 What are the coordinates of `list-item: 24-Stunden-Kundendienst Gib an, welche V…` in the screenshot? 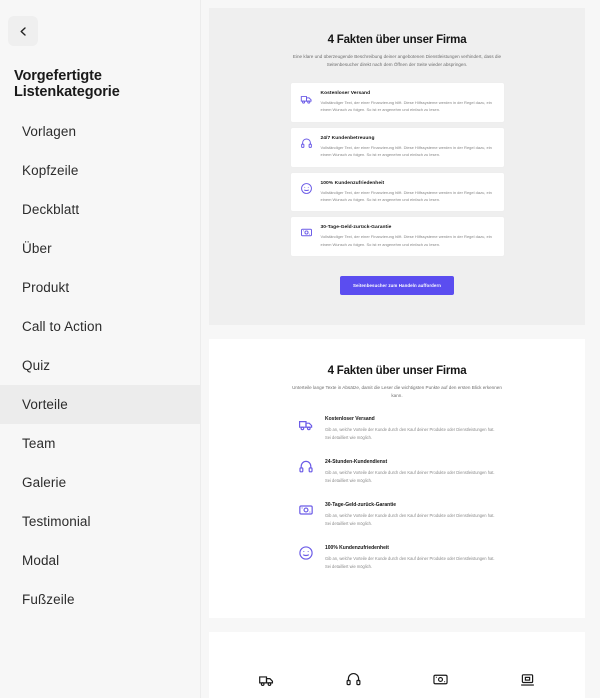 It's located at (397, 472).